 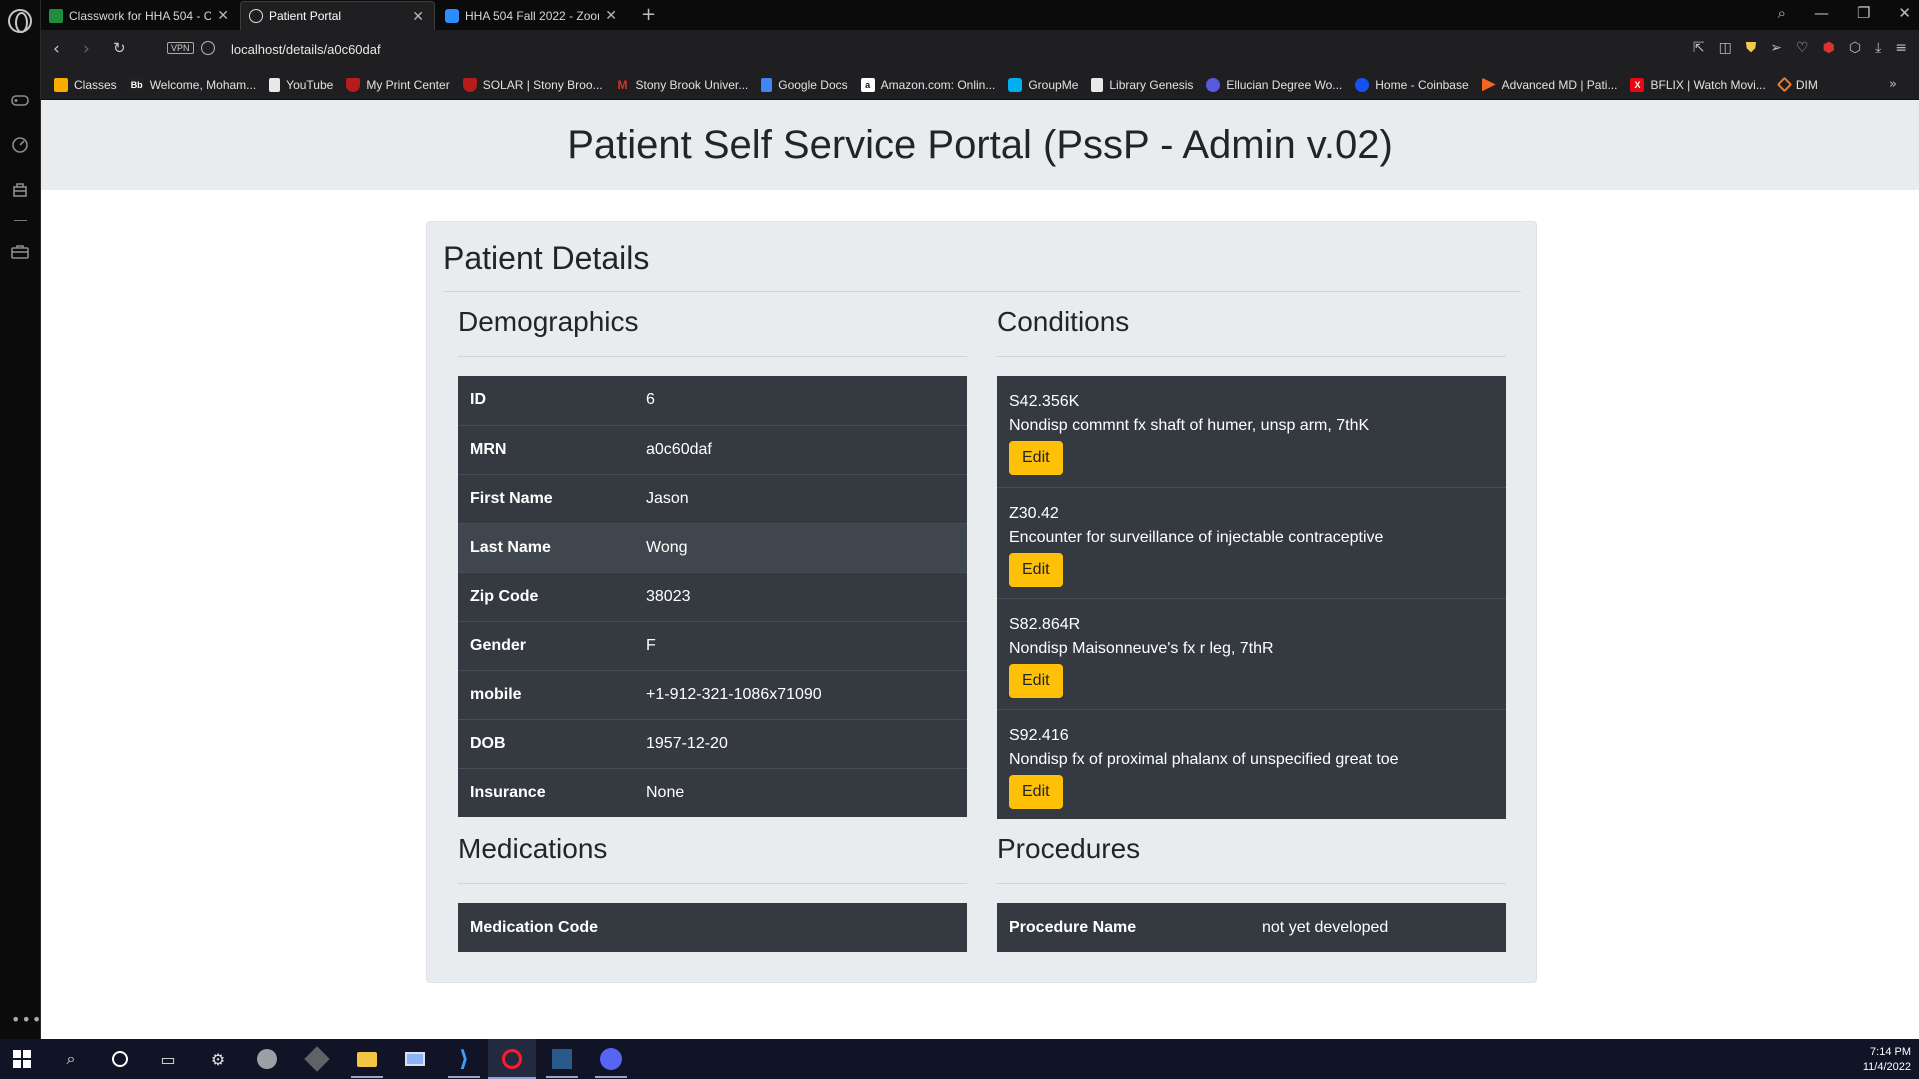 What do you see at coordinates (712, 400) in the screenshot?
I see `table-row: ID 6` at bounding box center [712, 400].